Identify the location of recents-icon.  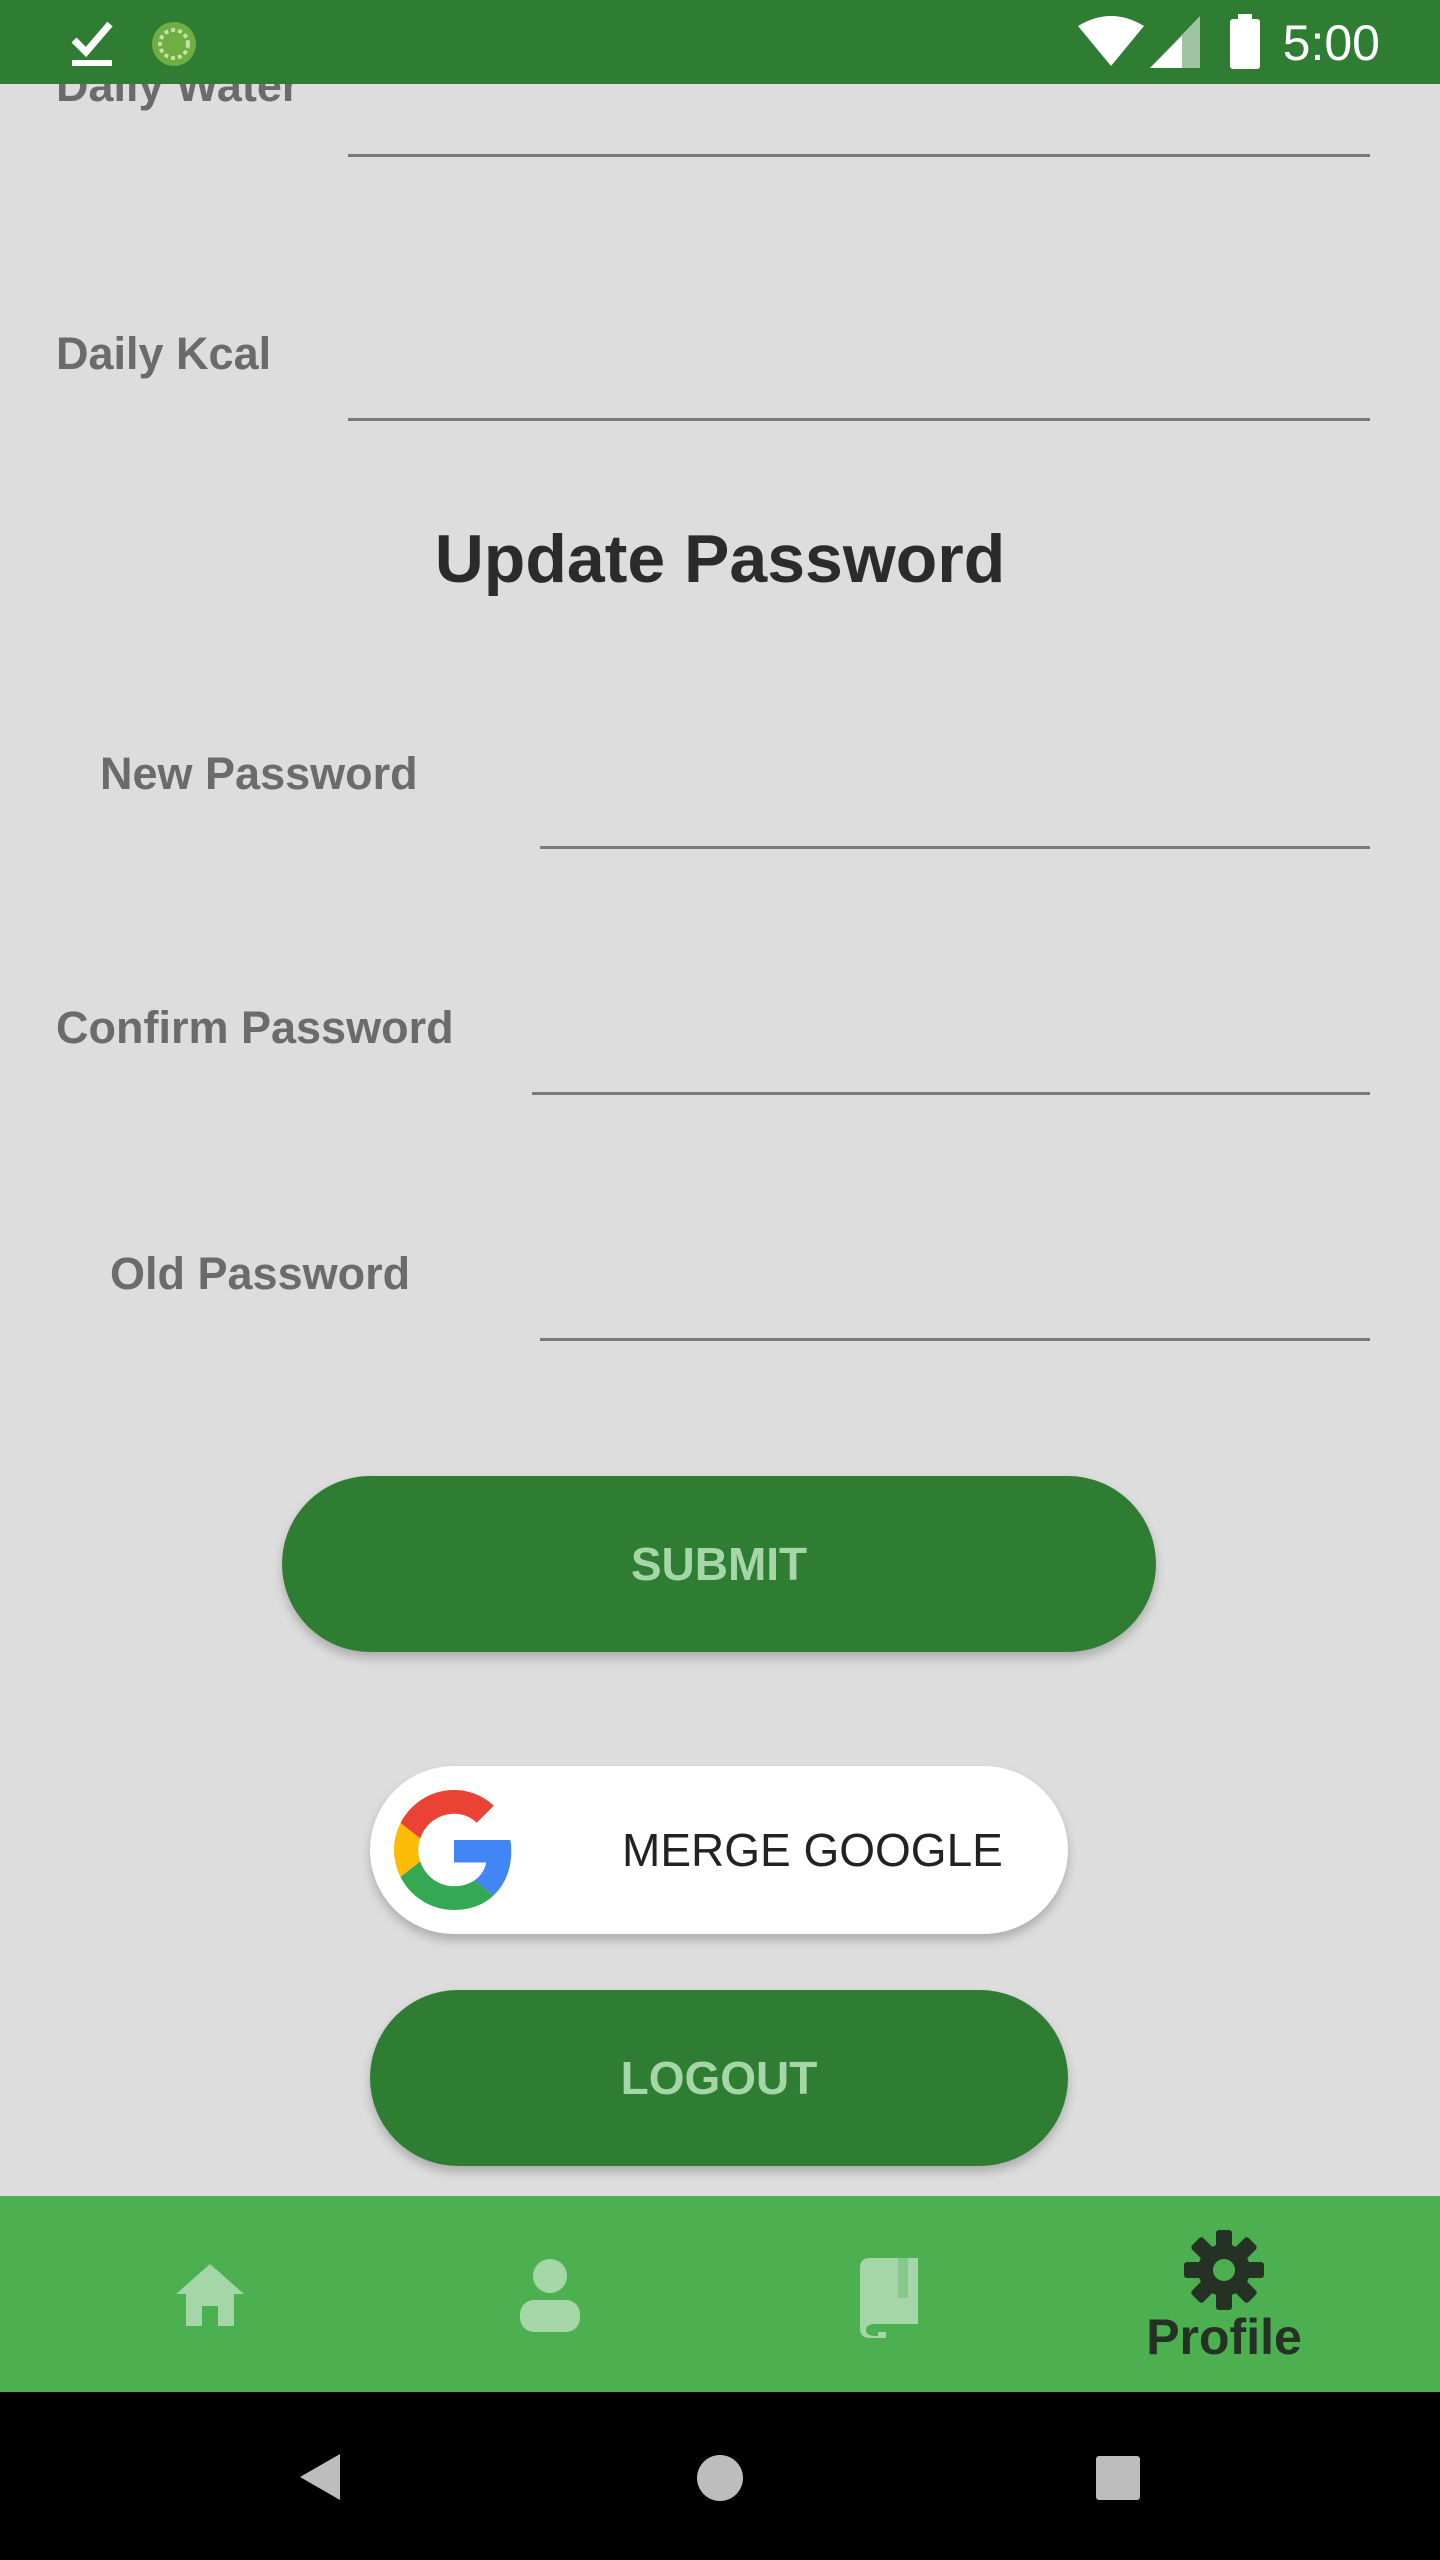
(1118, 2478).